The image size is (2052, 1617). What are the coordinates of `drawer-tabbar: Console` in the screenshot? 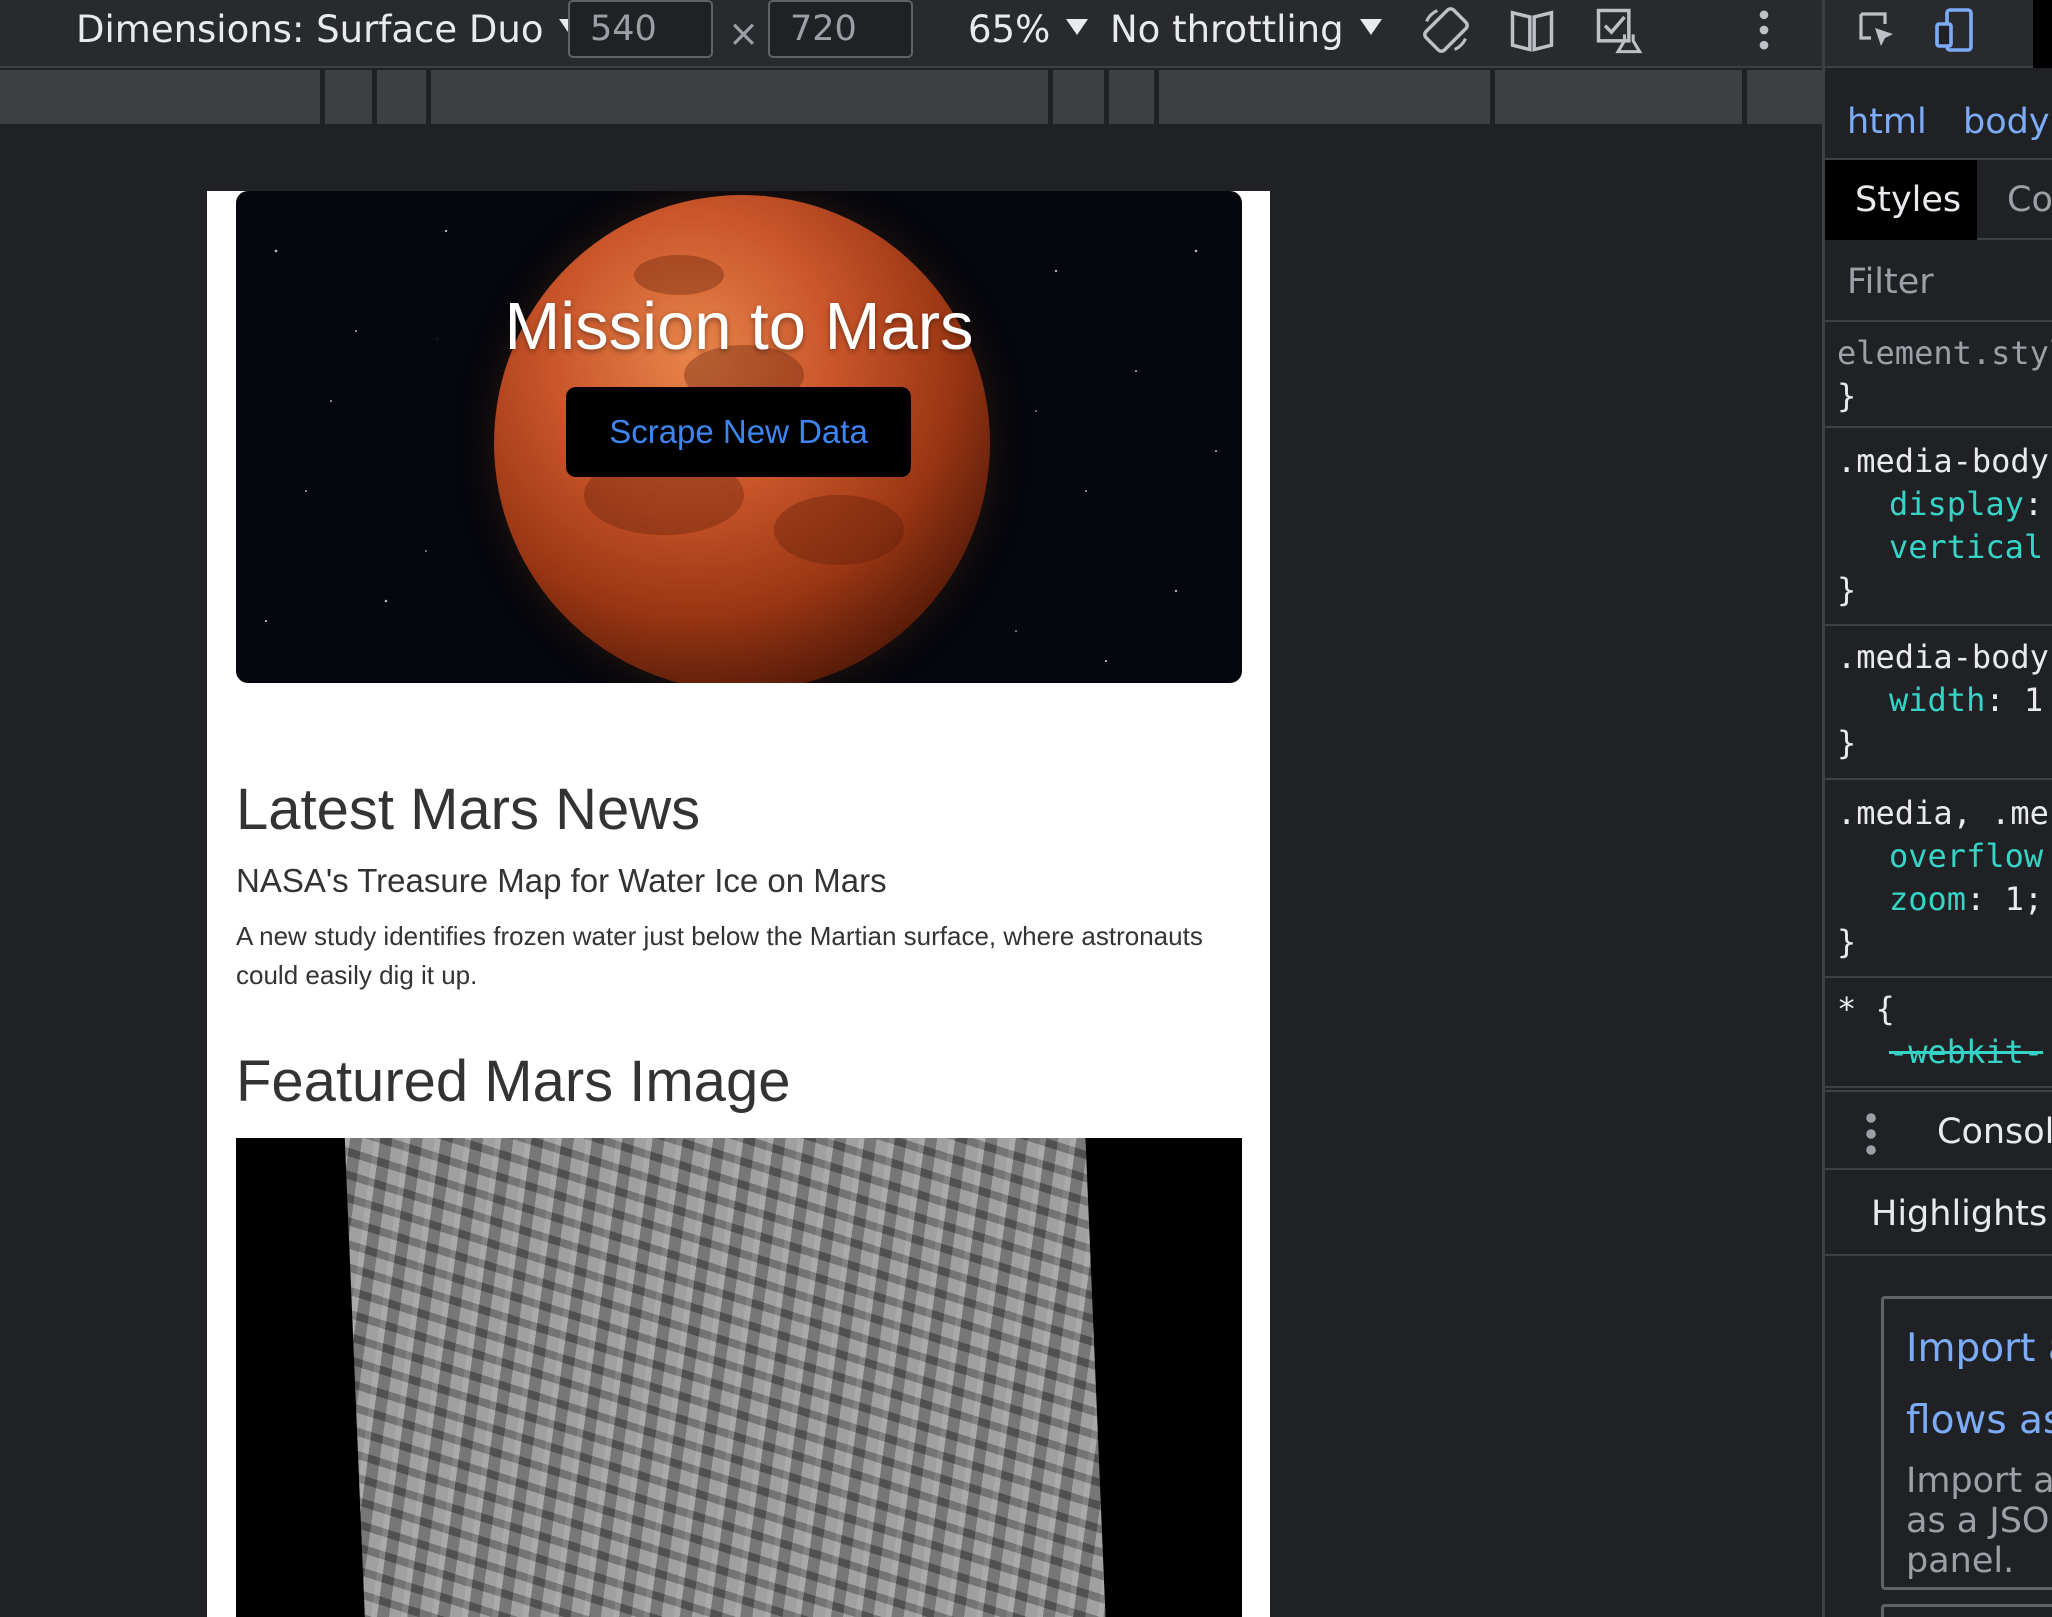 It's located at (1938, 1130).